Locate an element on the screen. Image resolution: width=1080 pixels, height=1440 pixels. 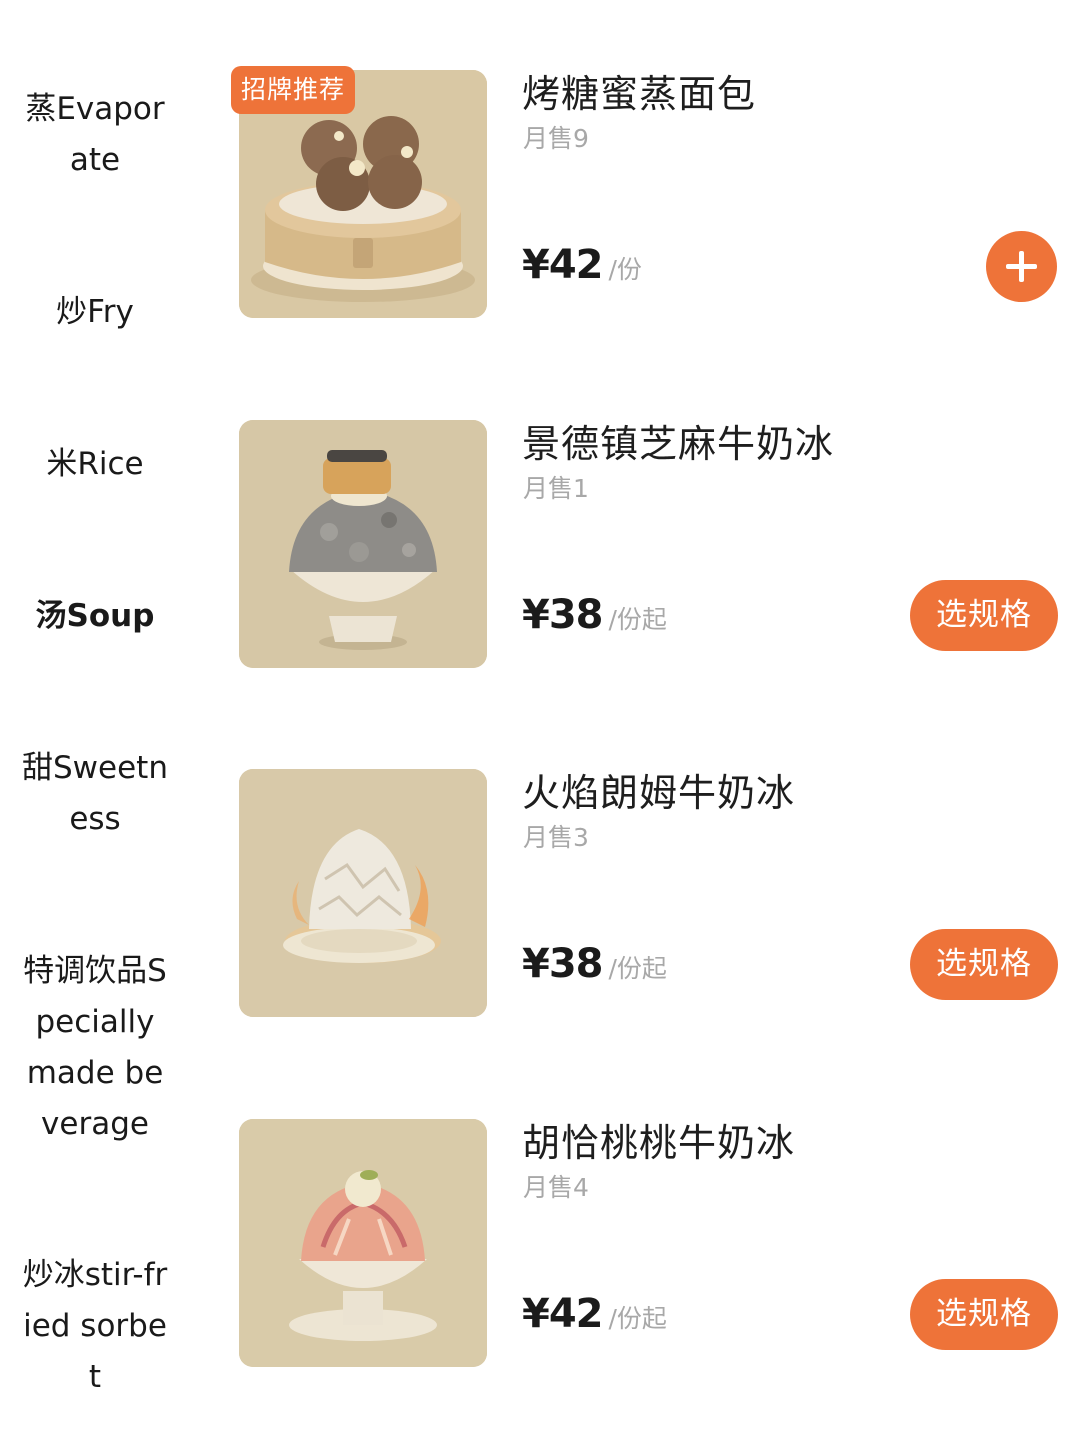
category-item-soup: 汤Soup is located at coordinates (95, 616).